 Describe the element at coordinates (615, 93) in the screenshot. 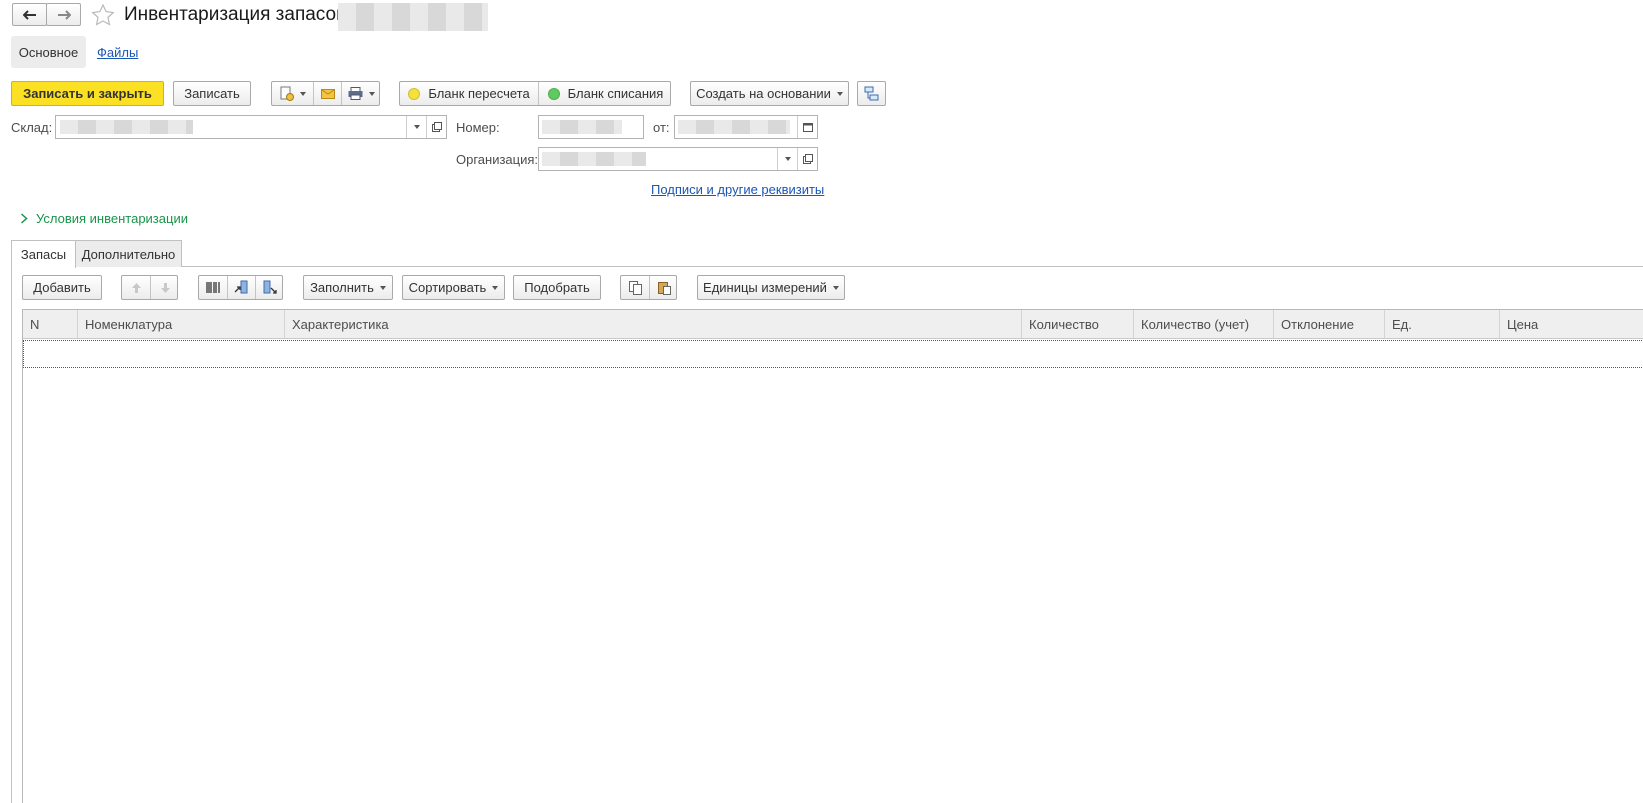

I see `writeoff-form-label: Бланк списания` at that location.